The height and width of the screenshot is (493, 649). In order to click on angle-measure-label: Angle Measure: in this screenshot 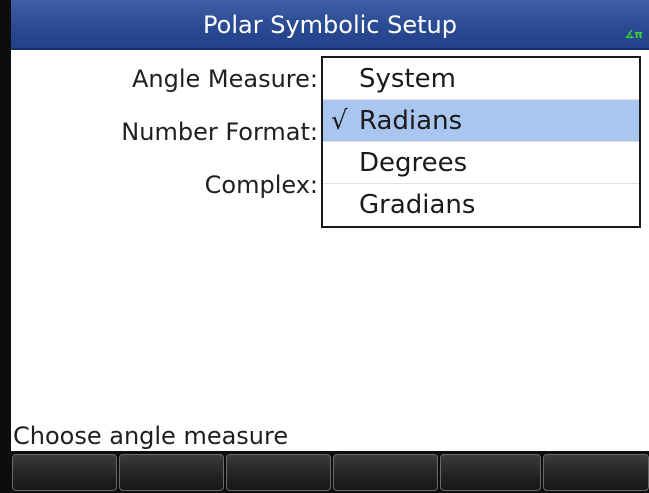, I will do `click(224, 79)`.